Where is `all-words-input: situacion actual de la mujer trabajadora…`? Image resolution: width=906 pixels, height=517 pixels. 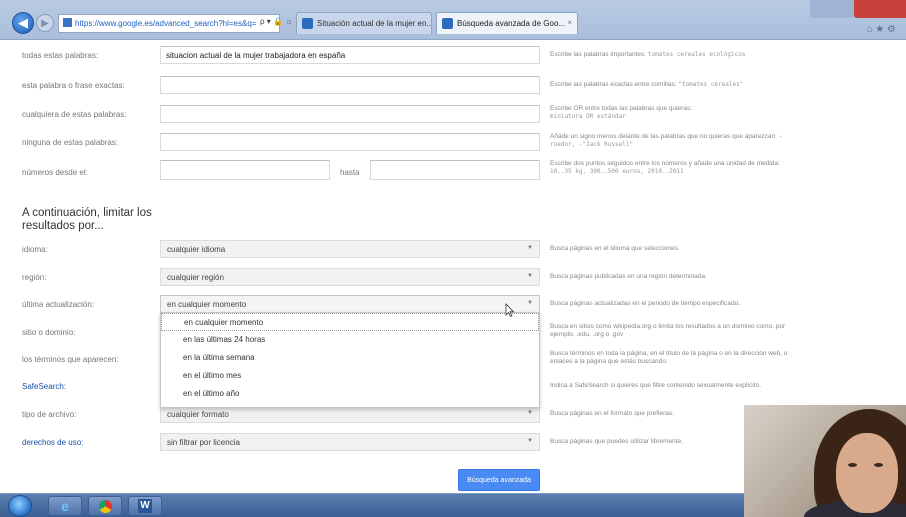
all-words-input: situacion actual de la mujer trabajadora… is located at coordinates (350, 55).